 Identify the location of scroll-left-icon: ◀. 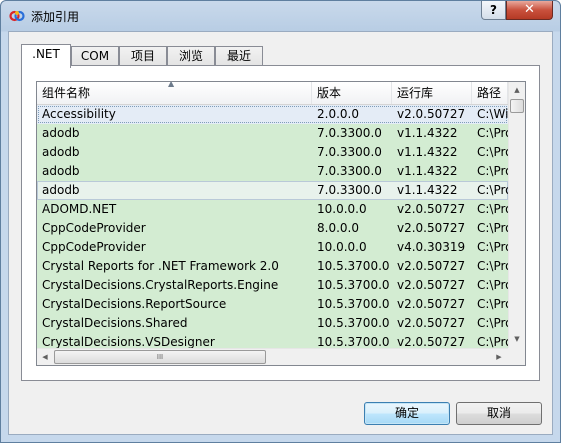
(45, 357).